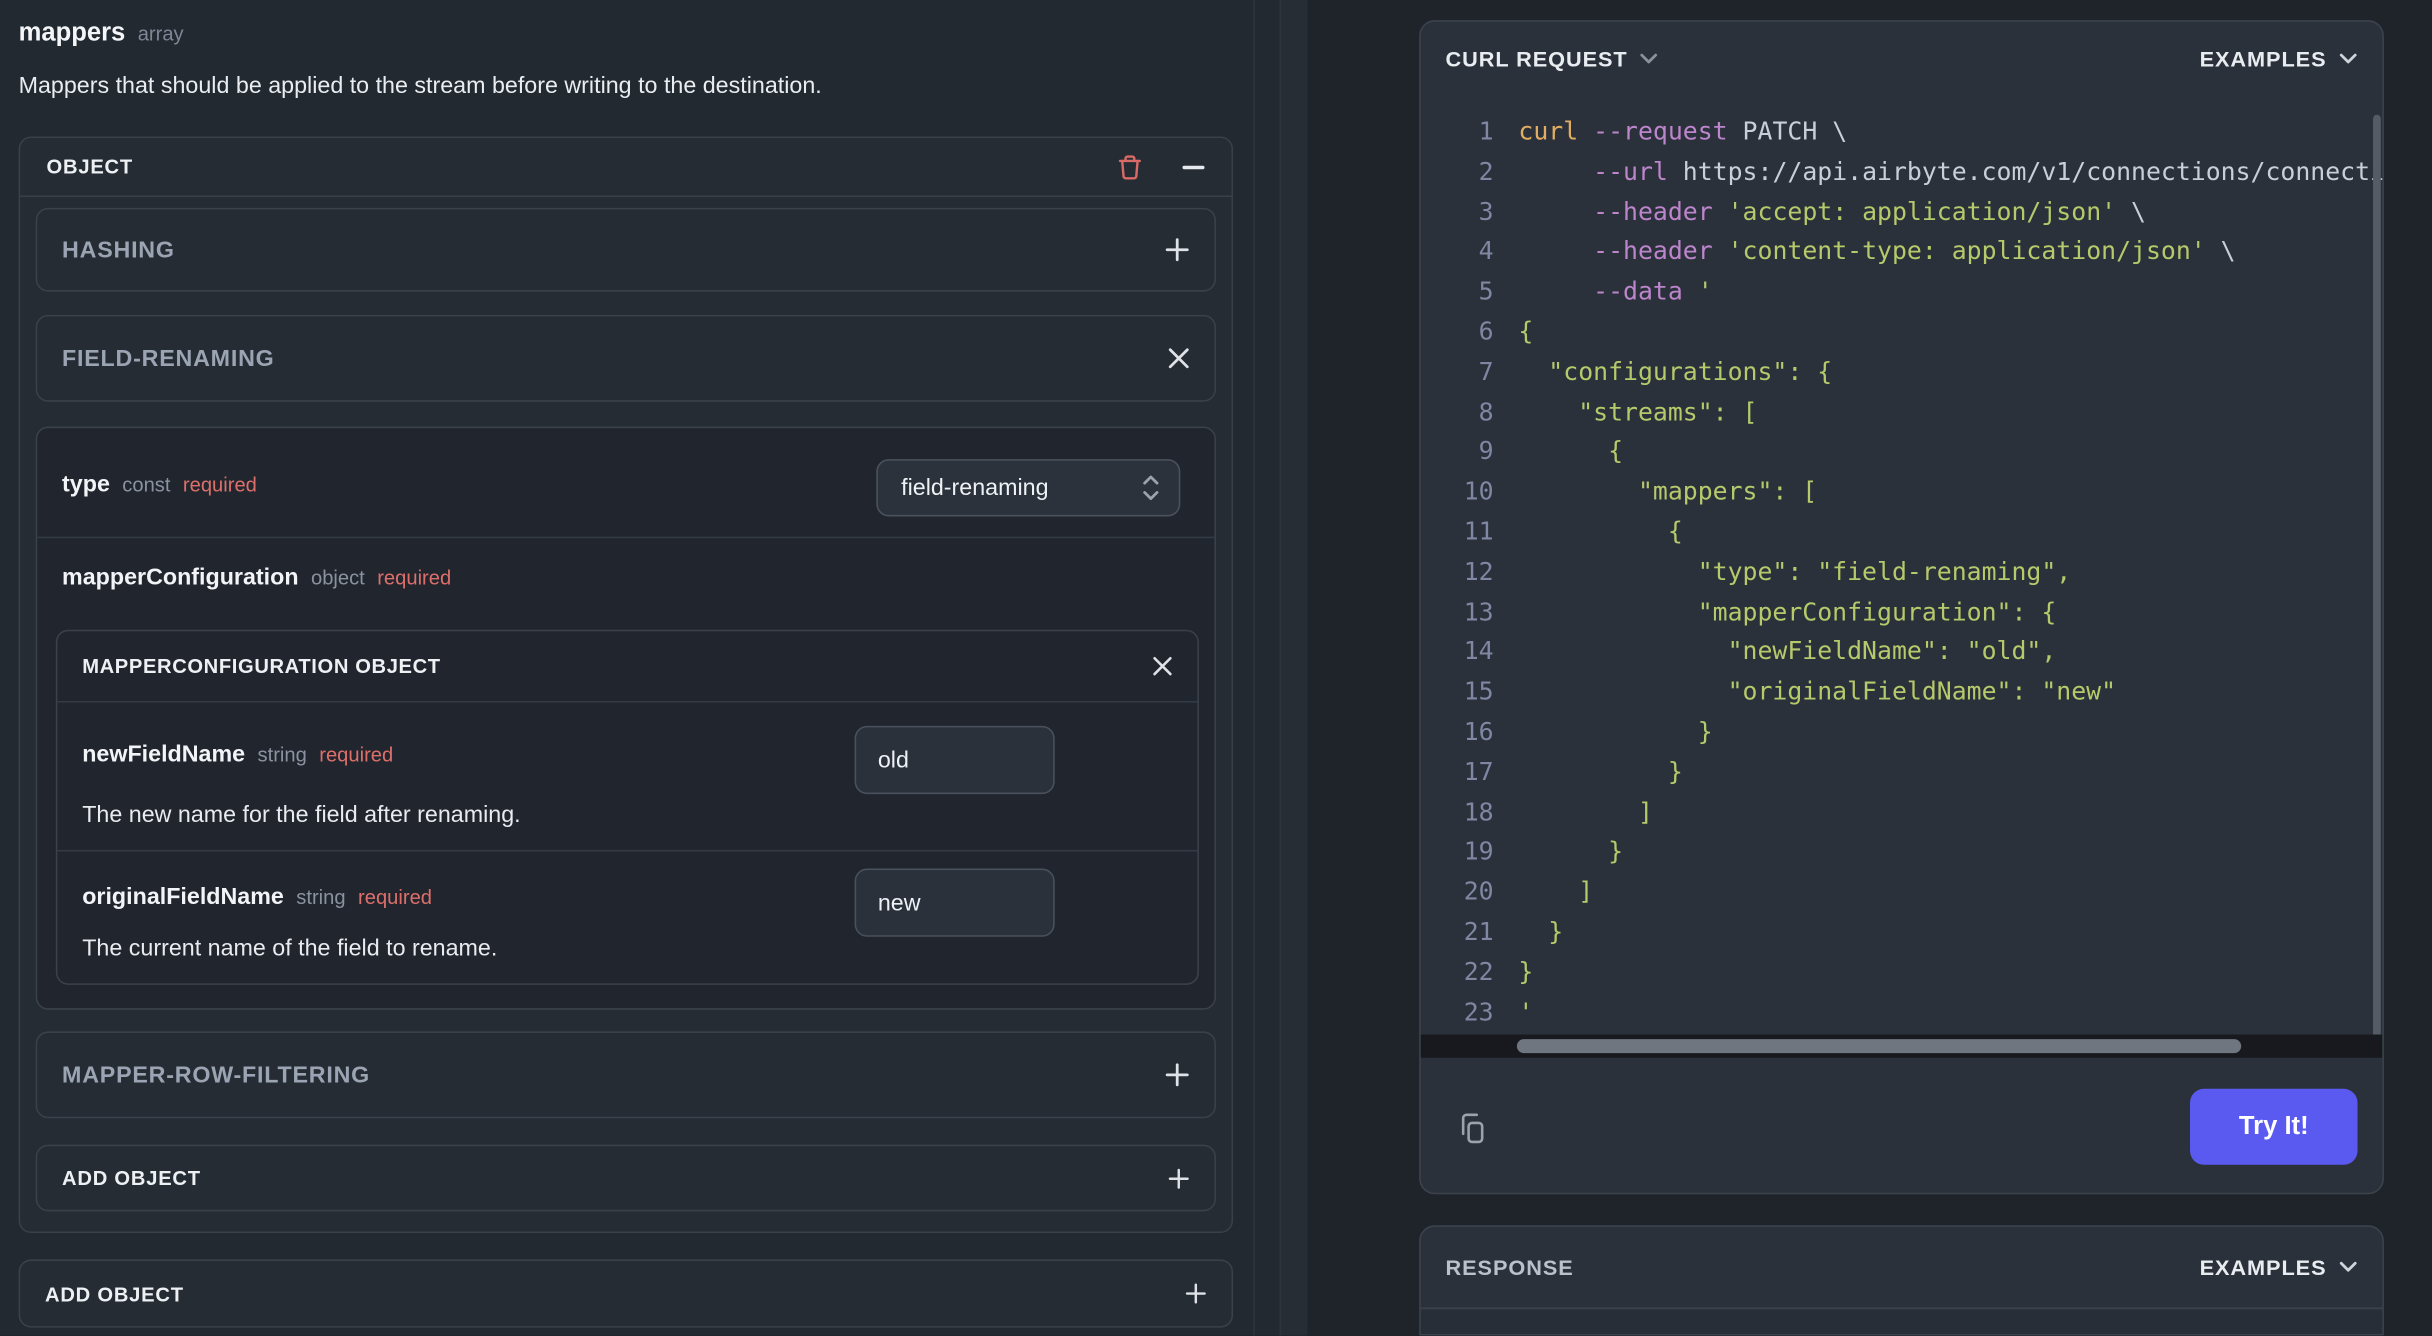 Image resolution: width=2432 pixels, height=1336 pixels. Describe the element at coordinates (219, 485) in the screenshot. I see `type-prop-required: required` at that location.